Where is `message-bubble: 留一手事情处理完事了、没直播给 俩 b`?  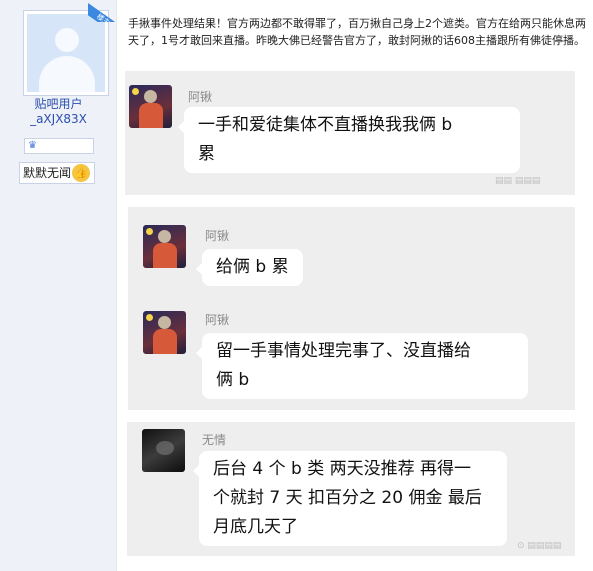 message-bubble: 留一手事情处理完事了、没直播给 俩 b is located at coordinates (362, 366).